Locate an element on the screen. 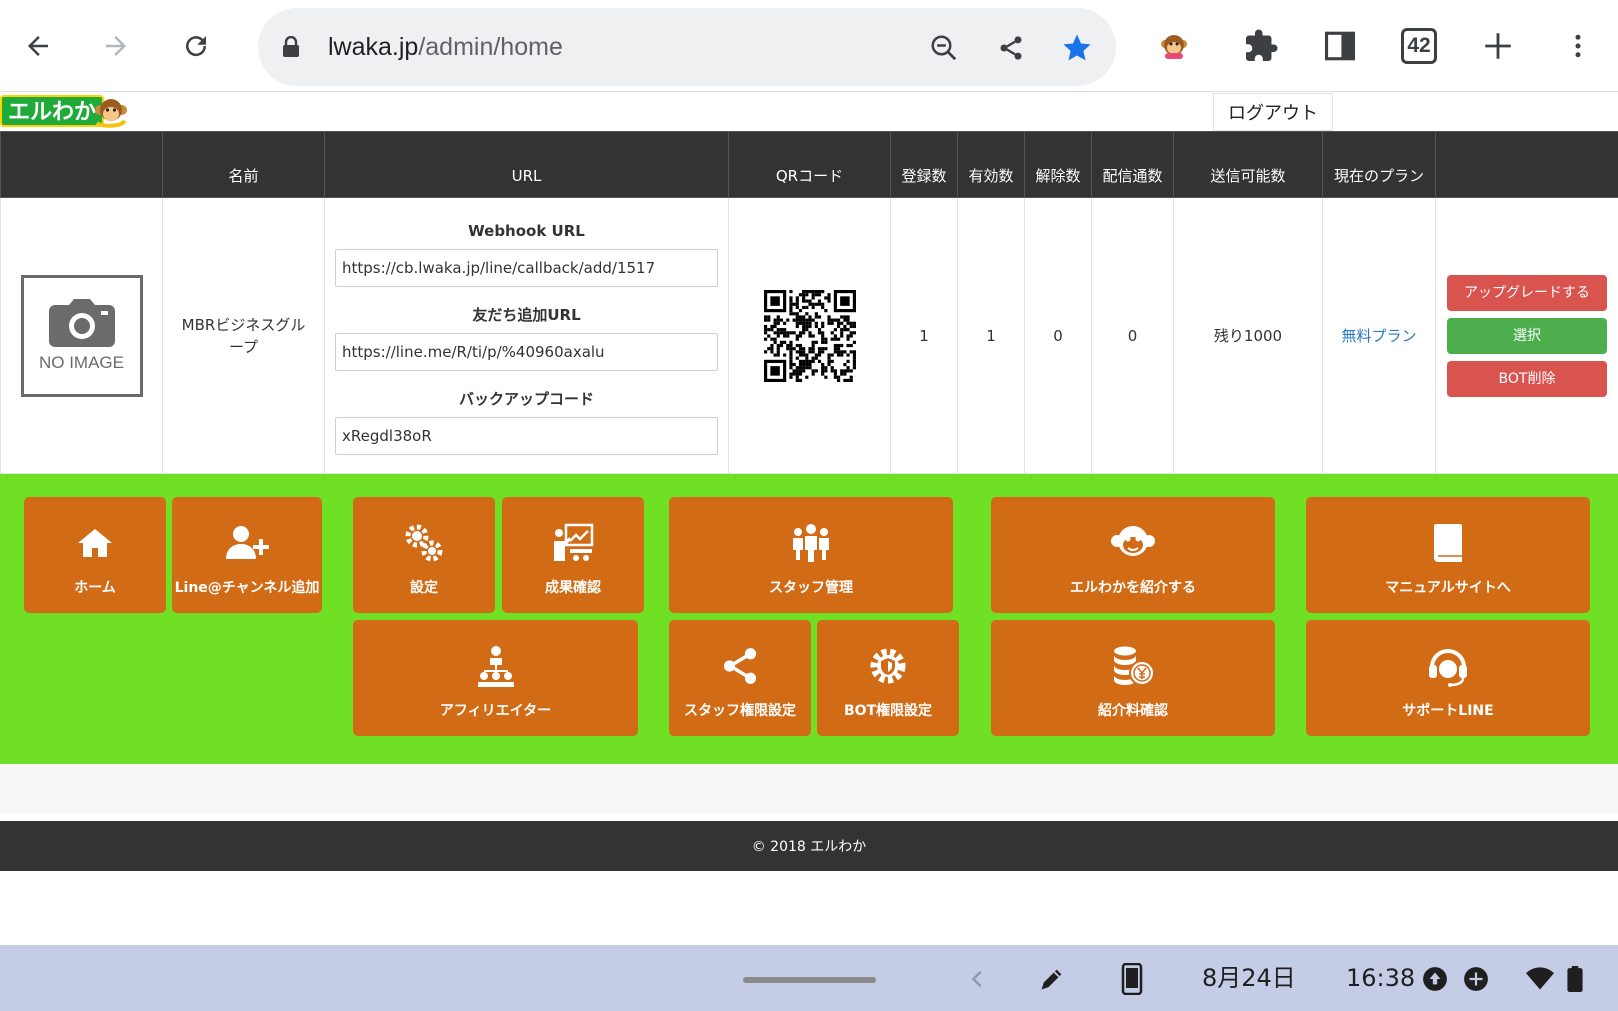 The image size is (1618, 1011). header-sendable: 送信可能数 is located at coordinates (1248, 164).